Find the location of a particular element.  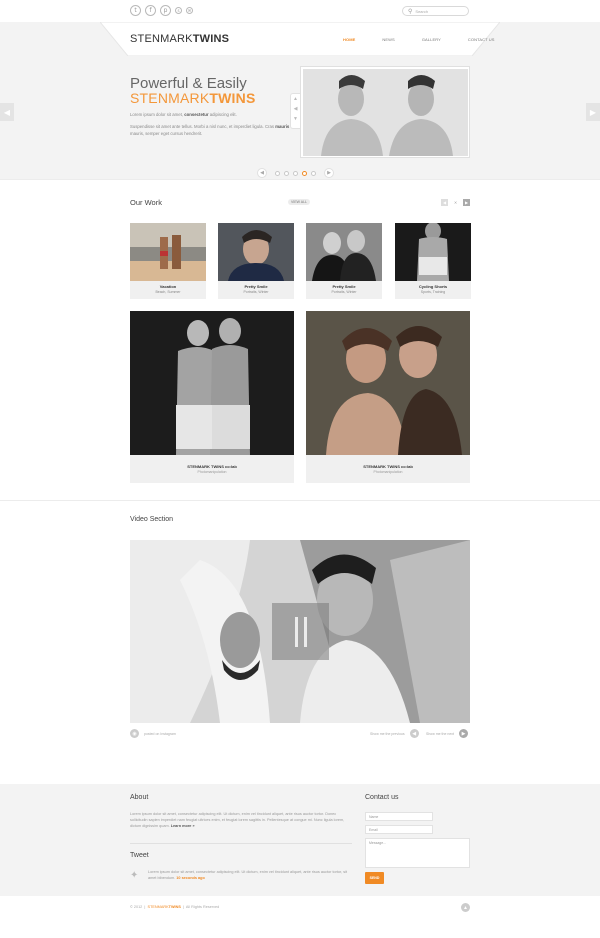

work-card: Vacation Beach, Summer is located at coordinates (168, 261).